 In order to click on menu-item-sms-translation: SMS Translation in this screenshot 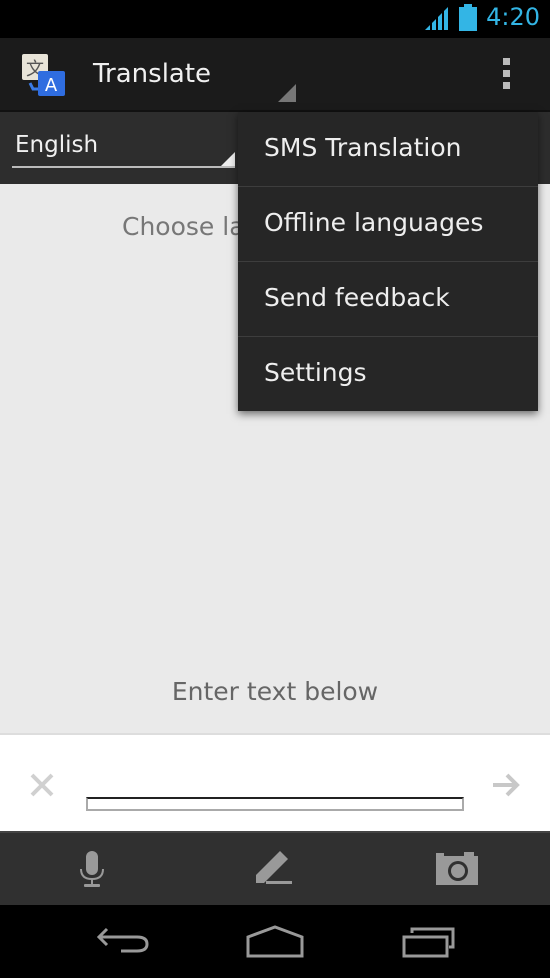, I will do `click(388, 149)`.